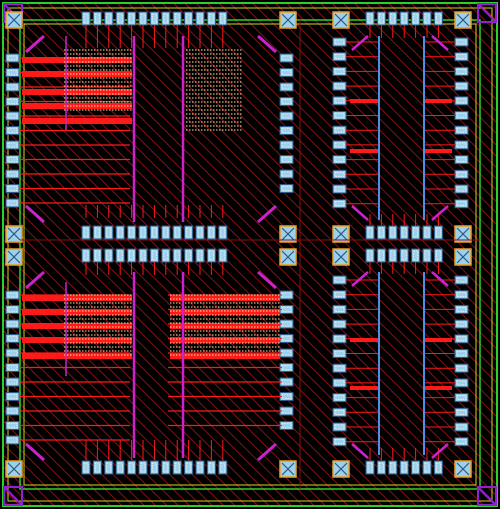 The width and height of the screenshot is (500, 509). I want to click on corner-cell-top-right, so click(288, 20).